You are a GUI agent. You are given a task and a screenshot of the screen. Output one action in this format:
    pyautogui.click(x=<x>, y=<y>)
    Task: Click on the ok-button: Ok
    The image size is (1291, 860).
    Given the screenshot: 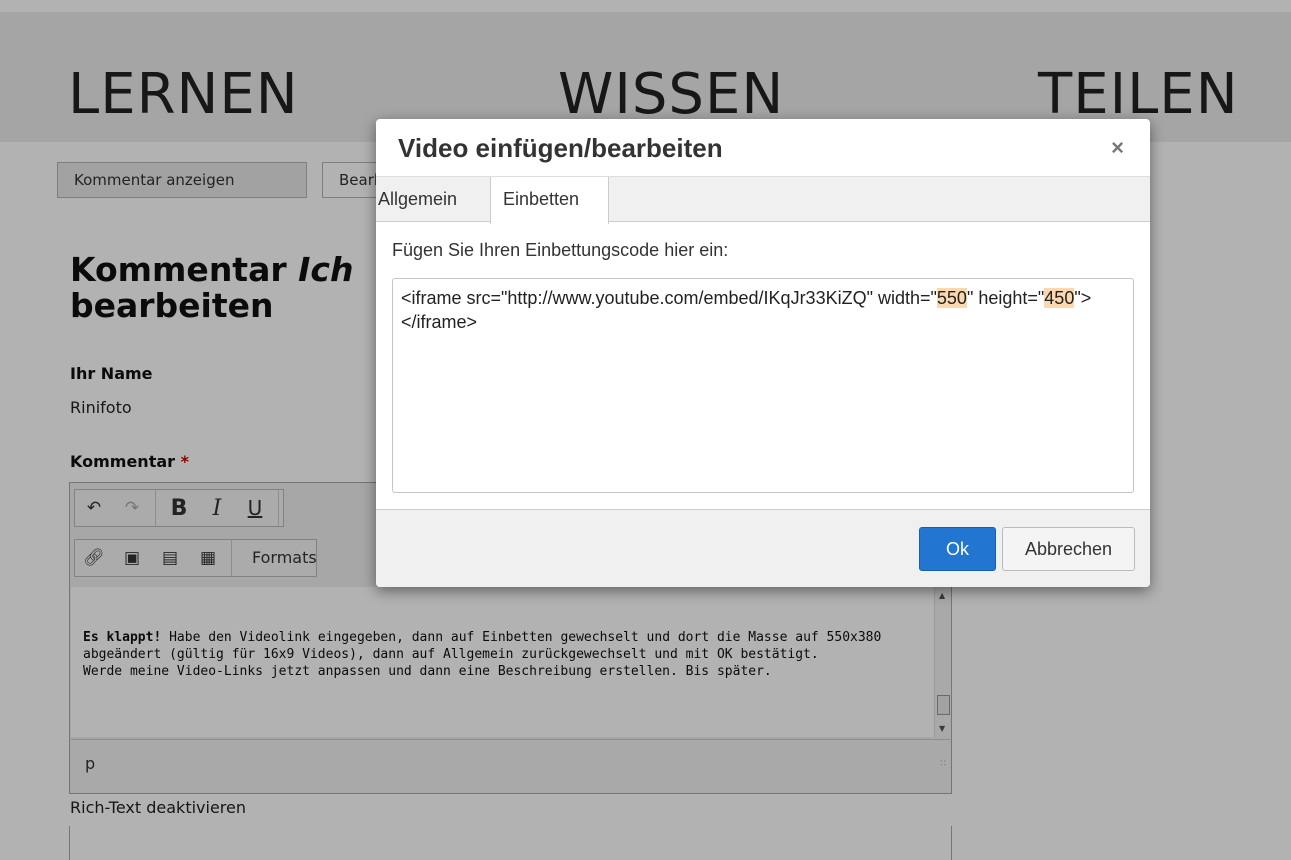 What is the action you would take?
    pyautogui.click(x=957, y=549)
    